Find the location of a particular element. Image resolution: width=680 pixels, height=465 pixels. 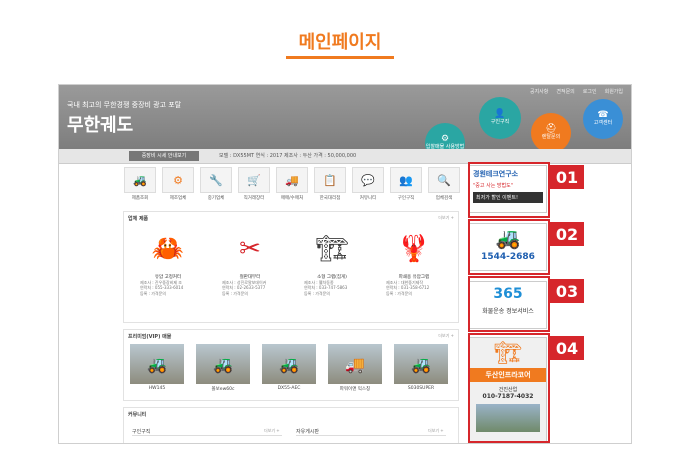

category-label: 커뮤니티 is located at coordinates (368, 198).